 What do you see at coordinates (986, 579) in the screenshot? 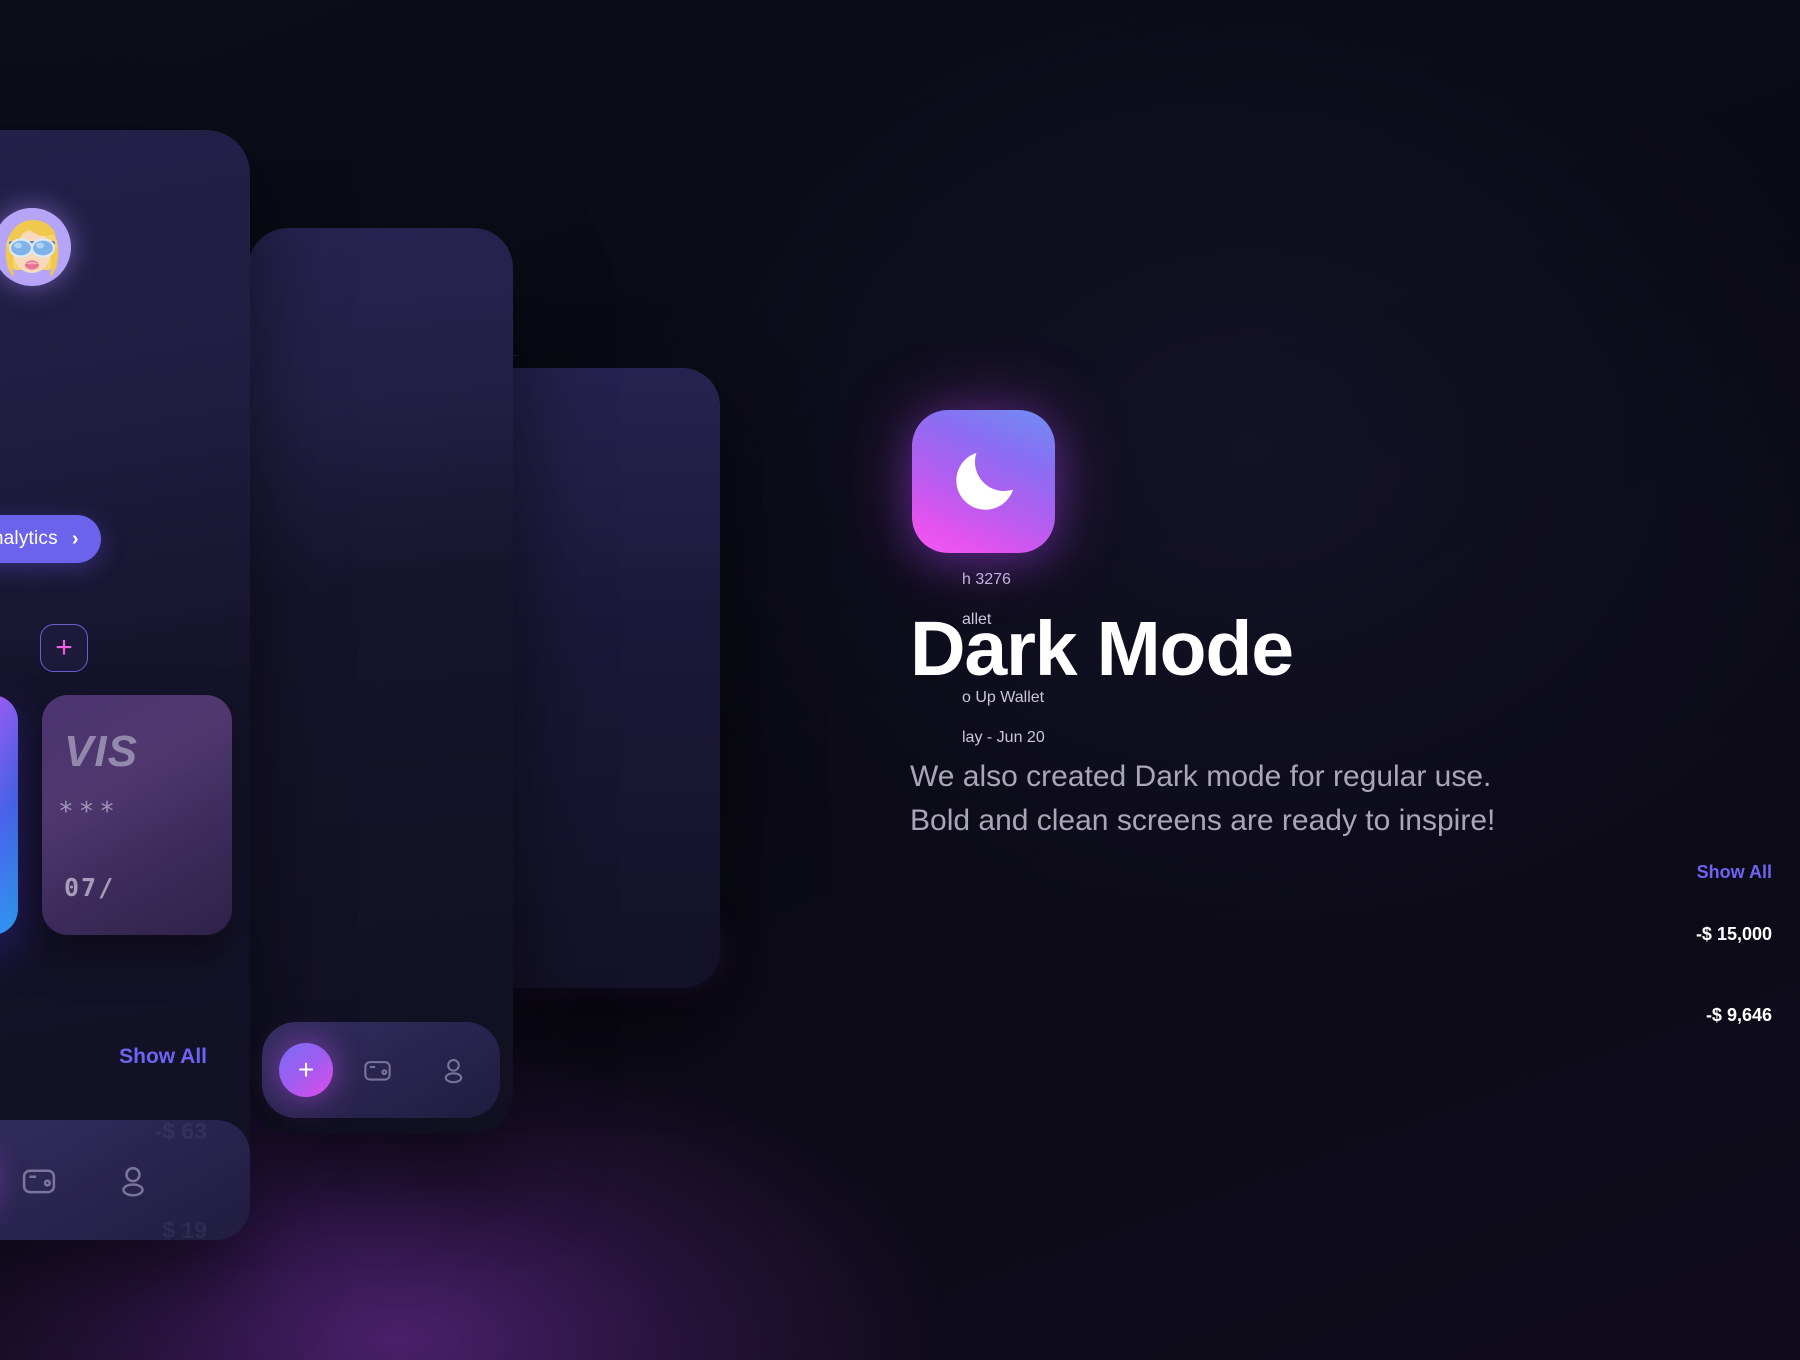
I see `row-text: h 3276` at bounding box center [986, 579].